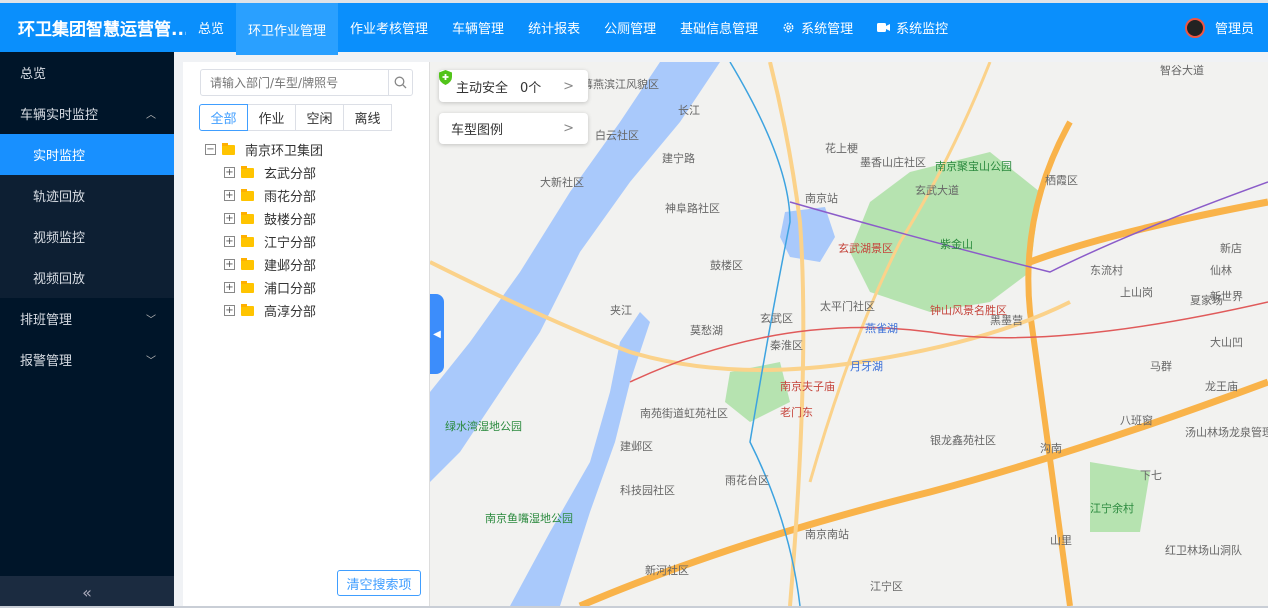 Image resolution: width=1268 pixels, height=608 pixels. Describe the element at coordinates (884, 27) in the screenshot. I see `camera-icon` at that location.